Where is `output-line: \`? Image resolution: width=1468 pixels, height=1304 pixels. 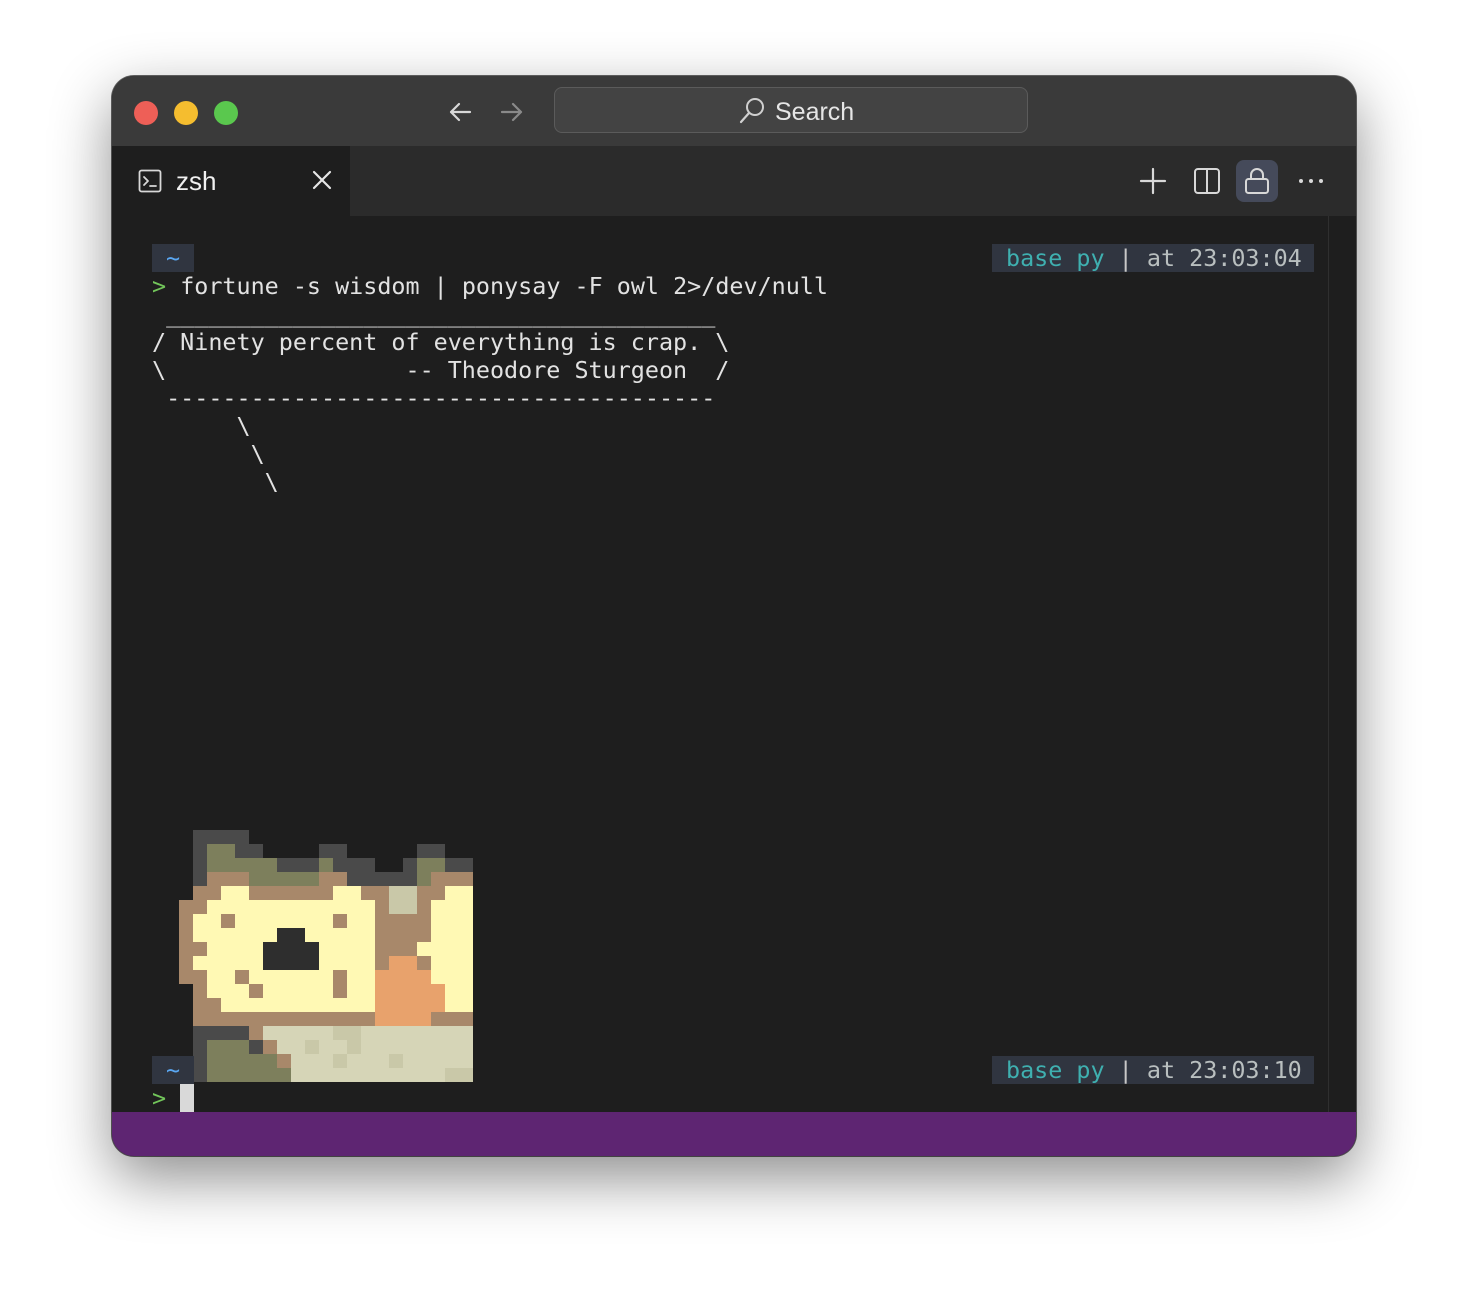 output-line: \ is located at coordinates (215, 482).